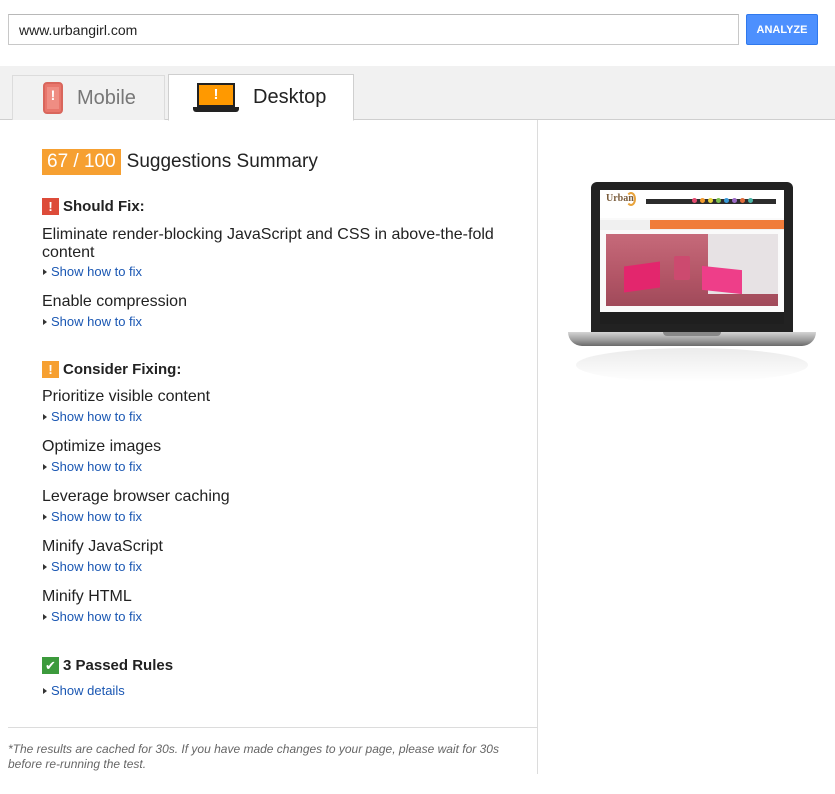 Image resolution: width=835 pixels, height=794 pixels. What do you see at coordinates (50, 369) in the screenshot?
I see `warning-orange-icon: !` at bounding box center [50, 369].